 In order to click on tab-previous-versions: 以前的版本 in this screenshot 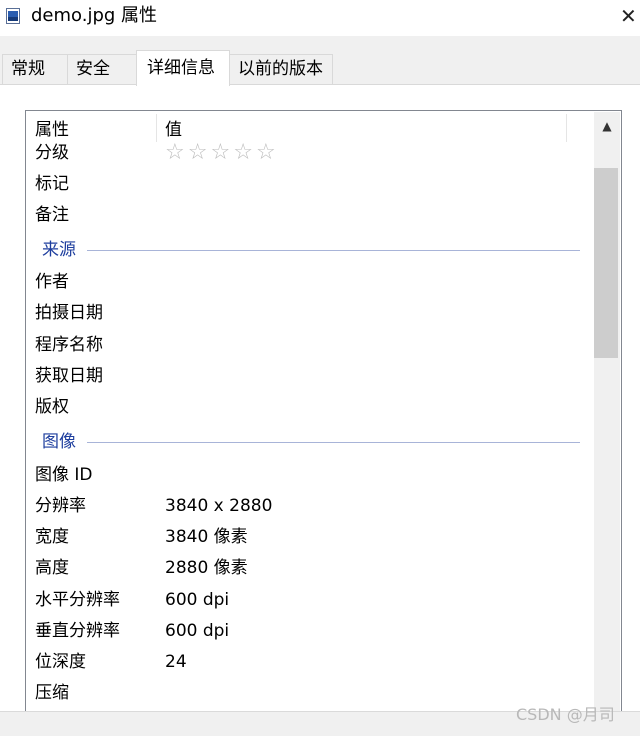, I will do `click(281, 69)`.